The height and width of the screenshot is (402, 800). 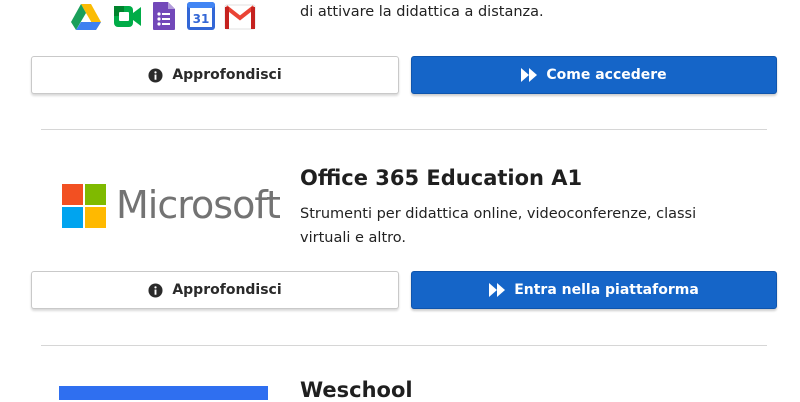 I want to click on google-approfondisci-label: Approfondisci, so click(x=227, y=75).